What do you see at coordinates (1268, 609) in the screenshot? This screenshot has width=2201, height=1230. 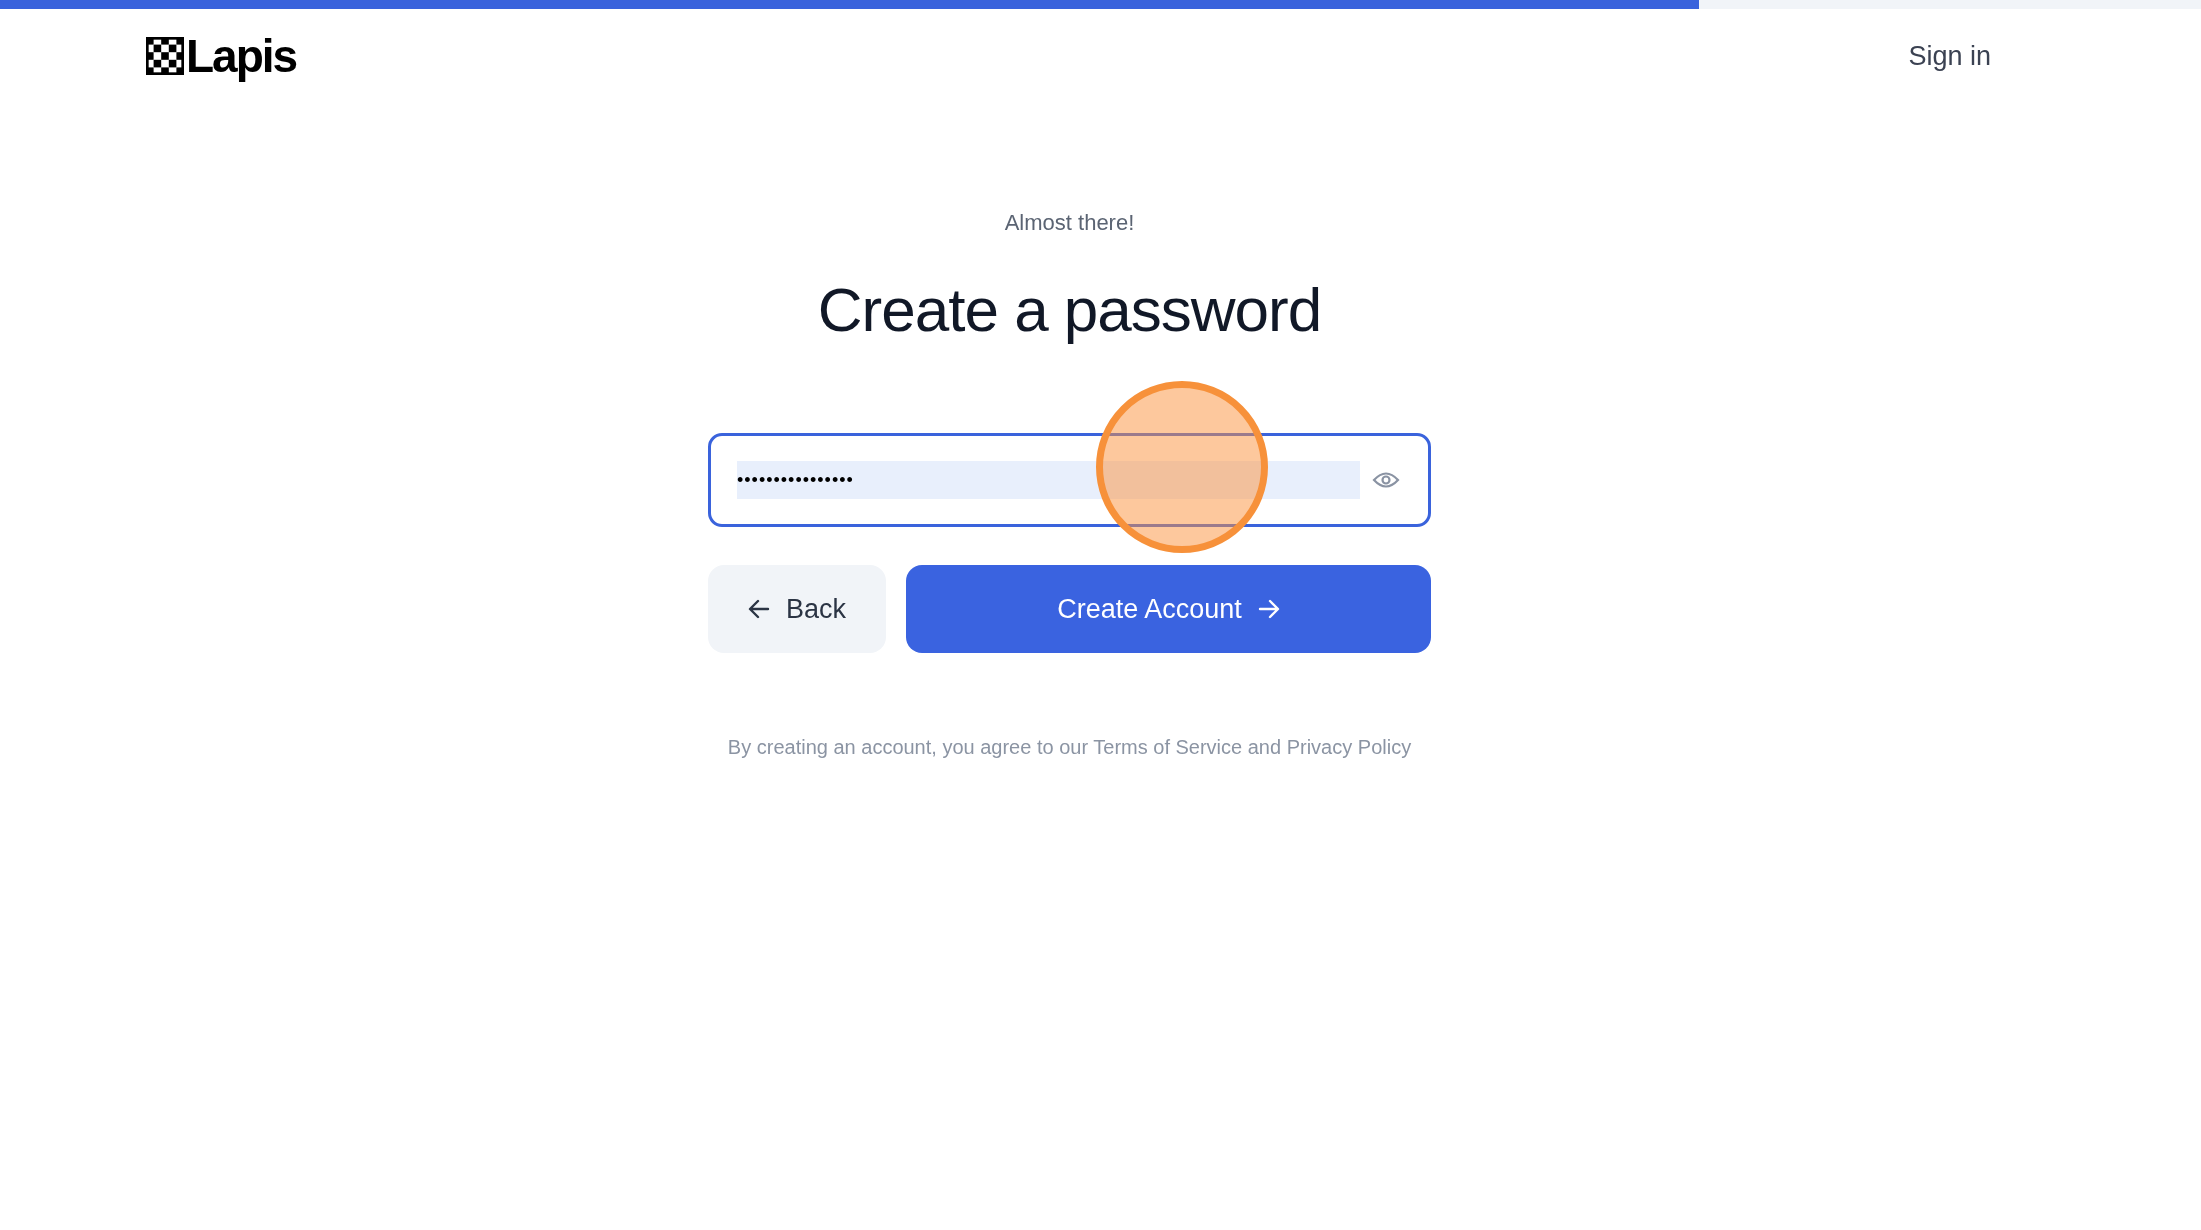 I see `arrow-right-icon` at bounding box center [1268, 609].